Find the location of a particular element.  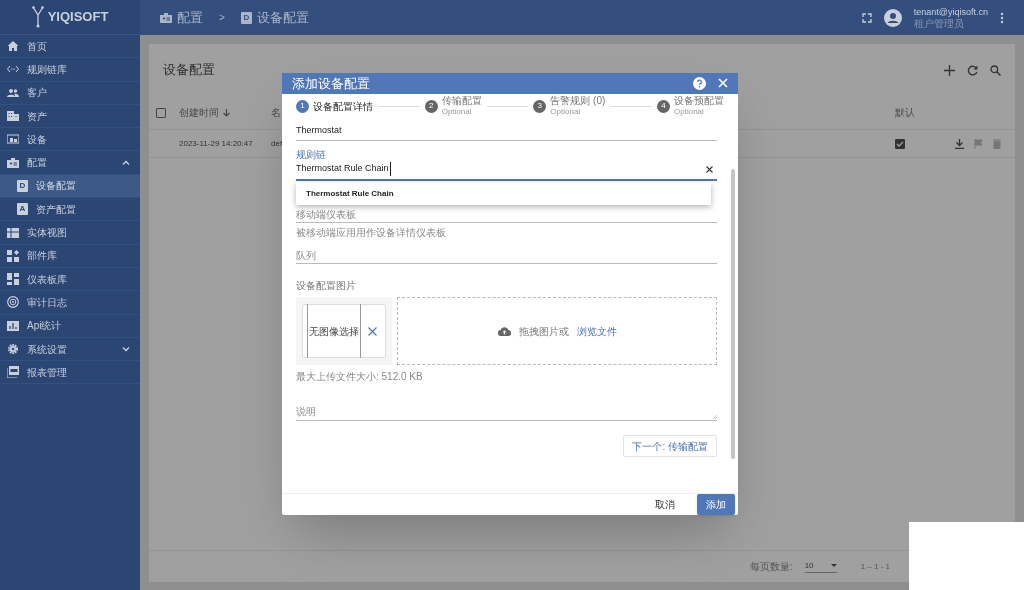

breadcrumb-item: D 设备配置 is located at coordinates (274, 17).